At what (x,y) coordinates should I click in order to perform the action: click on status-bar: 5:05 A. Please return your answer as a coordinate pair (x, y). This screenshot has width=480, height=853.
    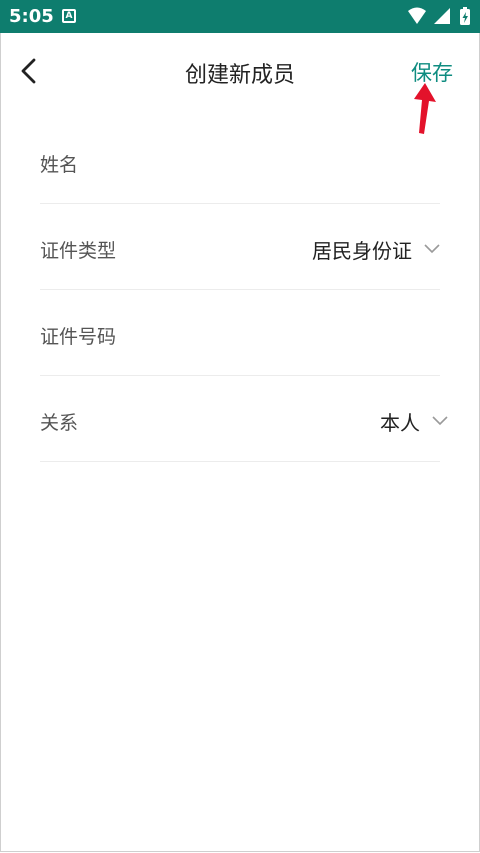
    Looking at the image, I should click on (240, 16).